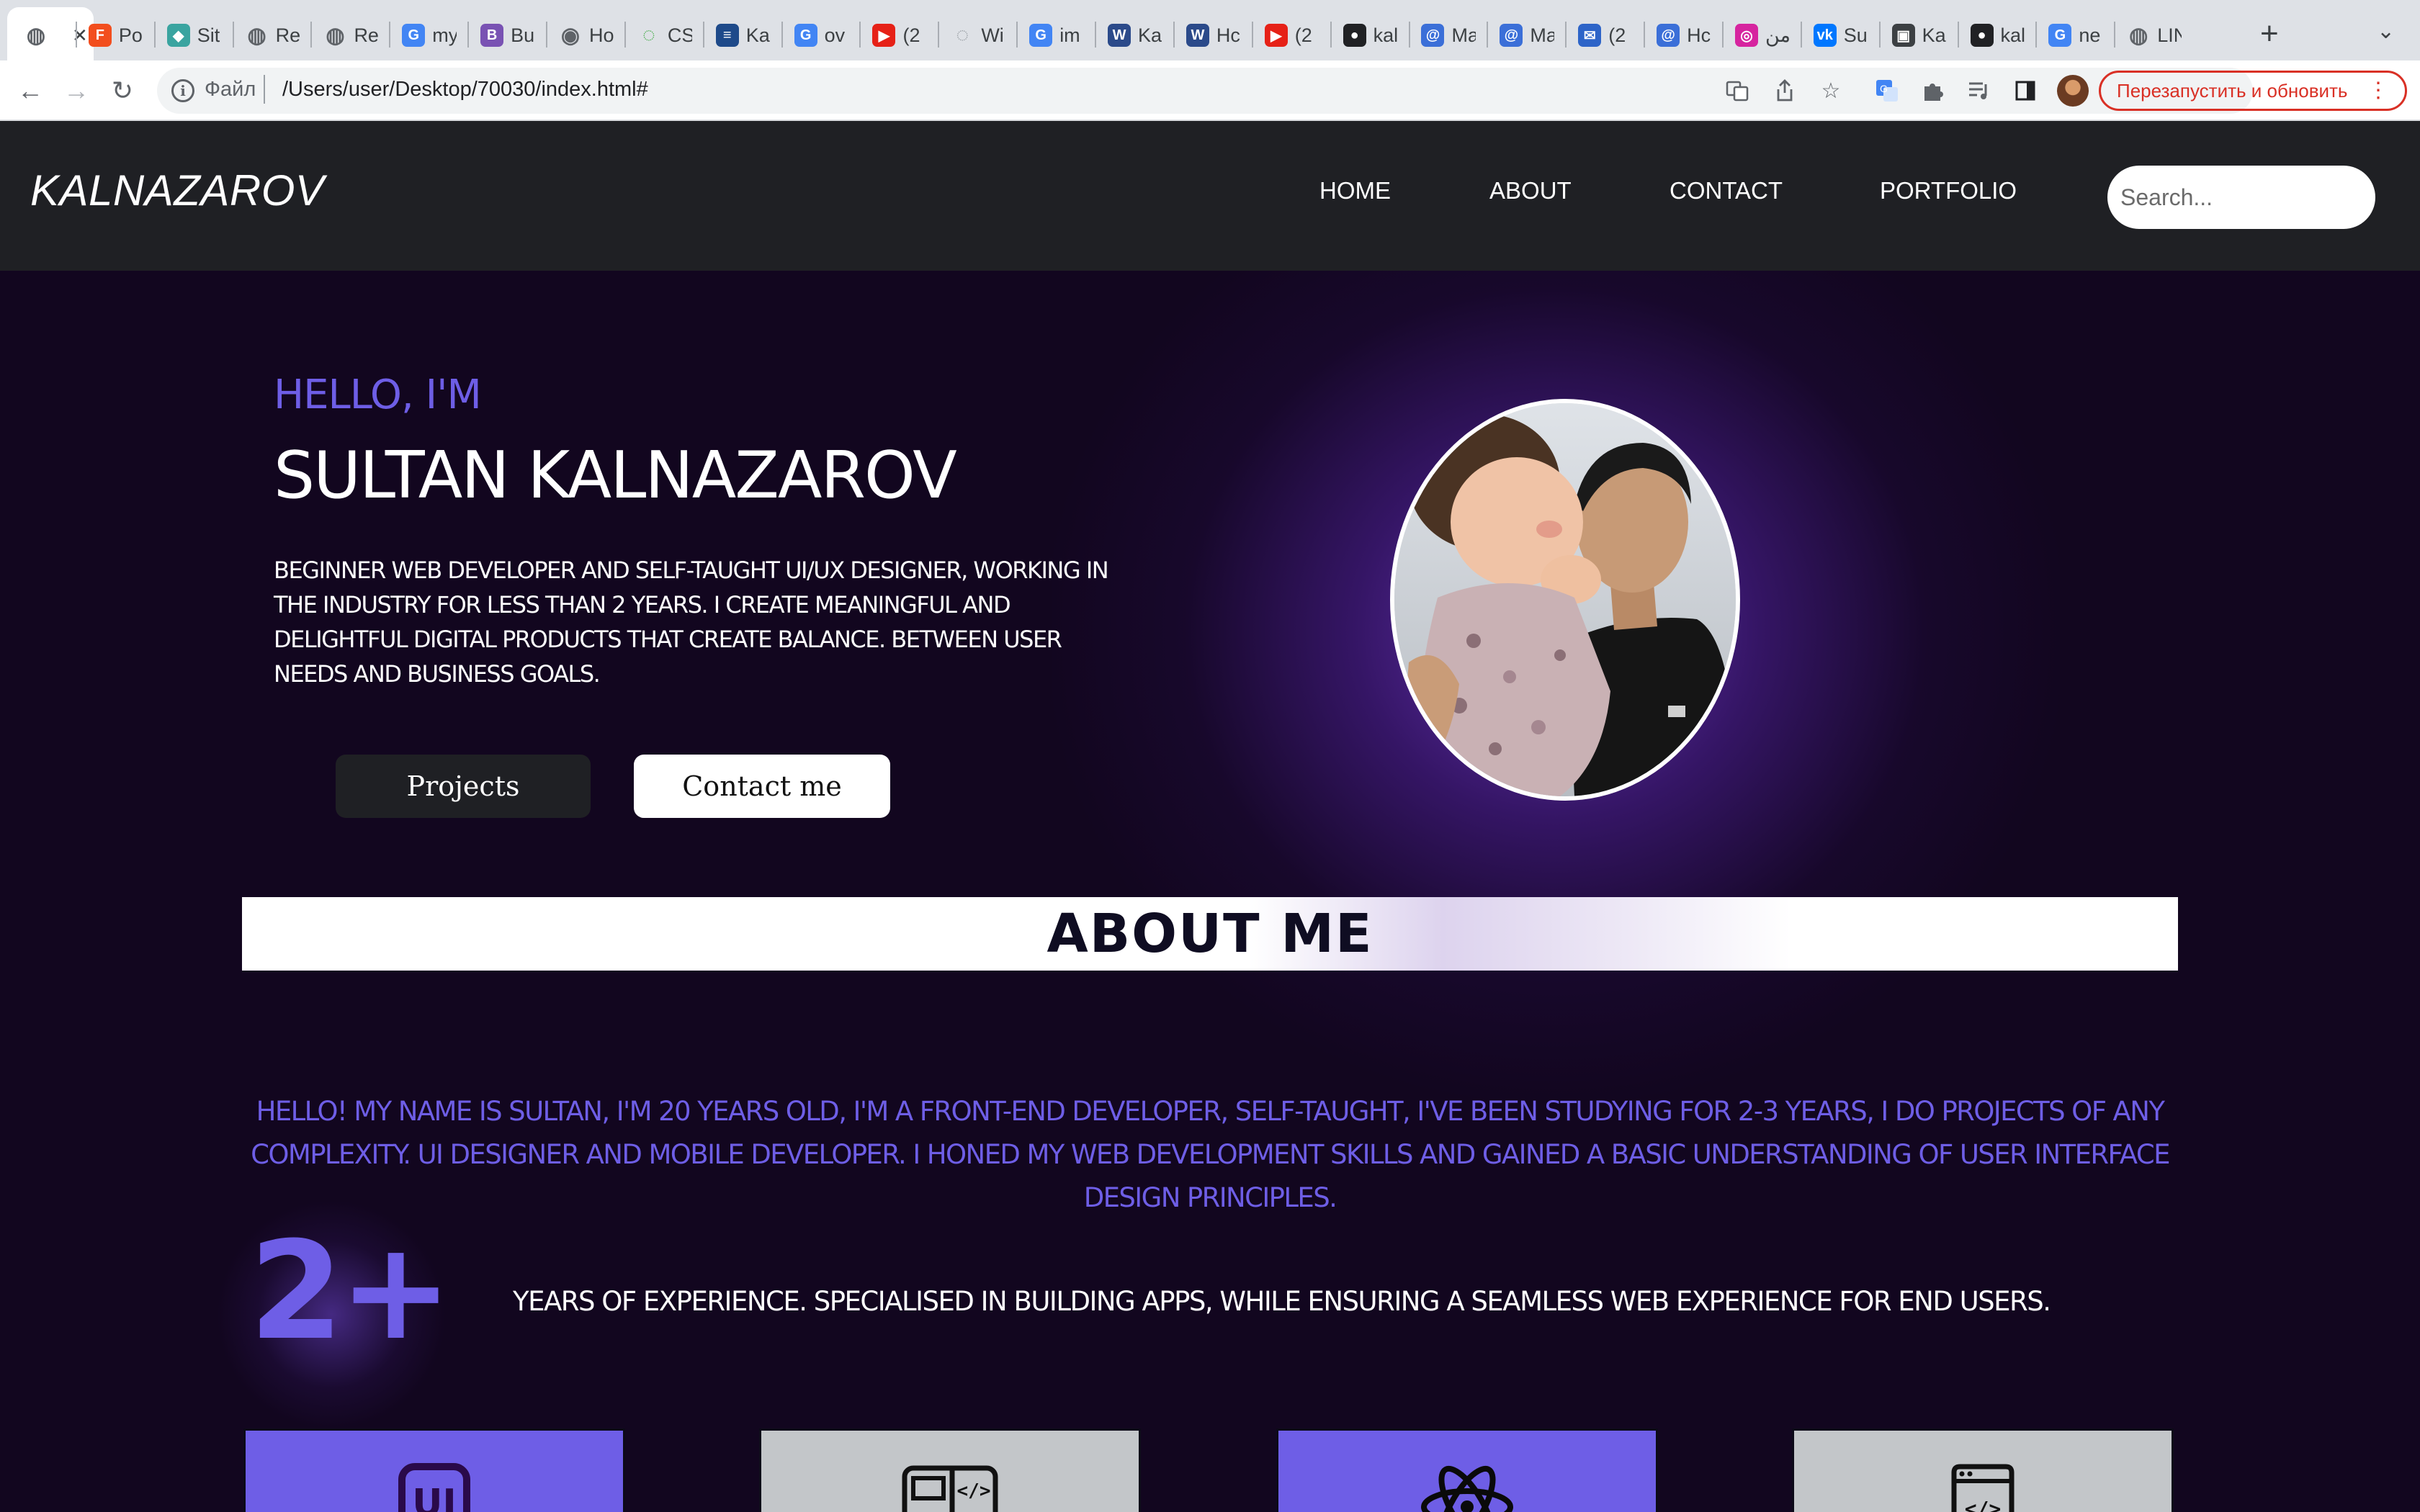 This screenshot has width=2420, height=1512. I want to click on reading-list-icon, so click(1980, 90).